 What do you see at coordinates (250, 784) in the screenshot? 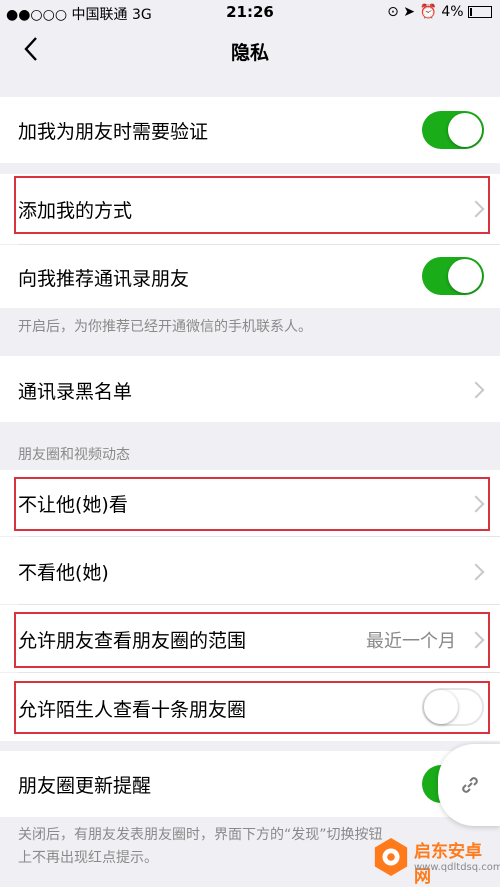
I see `moments-update-row: 朋友圈更新提醒` at bounding box center [250, 784].